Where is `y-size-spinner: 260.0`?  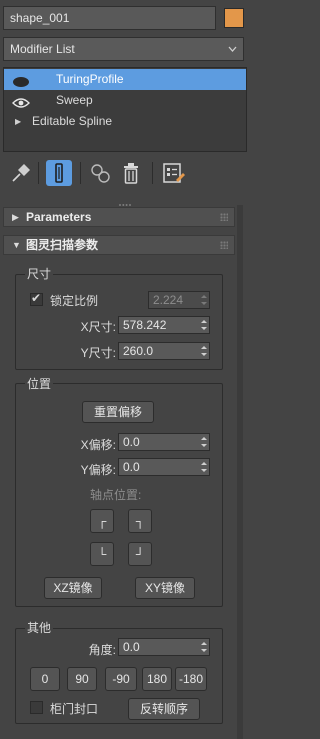
y-size-spinner: 260.0 is located at coordinates (164, 351).